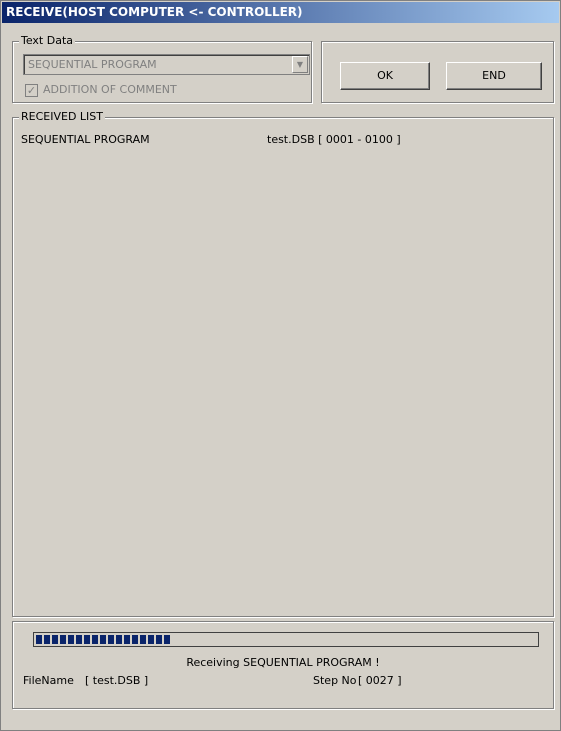  Describe the element at coordinates (283, 662) in the screenshot. I see `status-text: Receiving SEQUENTIAL PROGRAM !` at that location.